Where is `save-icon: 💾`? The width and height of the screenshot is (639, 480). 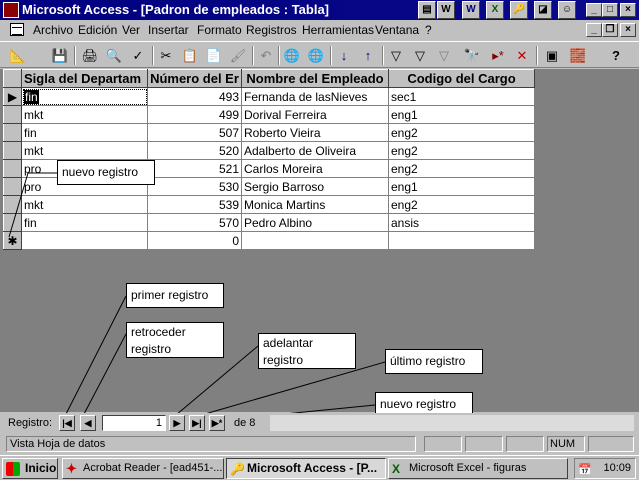 save-icon: 💾 is located at coordinates (60, 55).